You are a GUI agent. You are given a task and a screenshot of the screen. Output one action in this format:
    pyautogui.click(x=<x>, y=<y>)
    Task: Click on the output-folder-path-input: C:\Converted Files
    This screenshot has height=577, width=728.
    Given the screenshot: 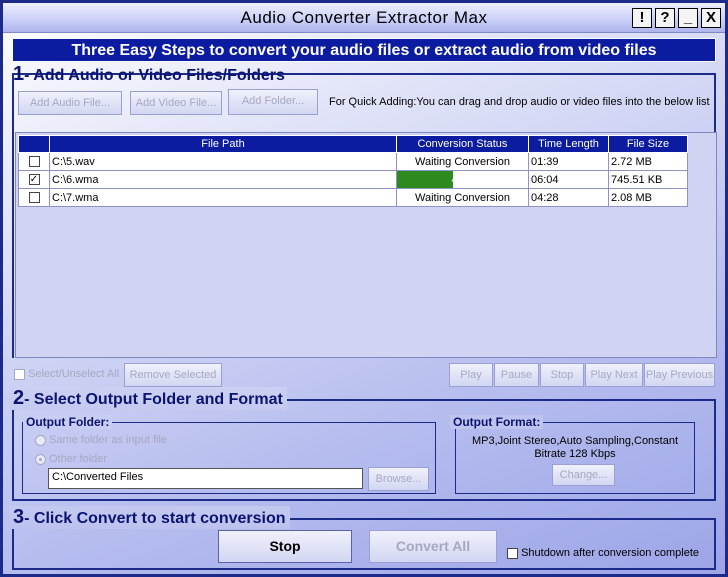 What is the action you would take?
    pyautogui.click(x=205, y=478)
    